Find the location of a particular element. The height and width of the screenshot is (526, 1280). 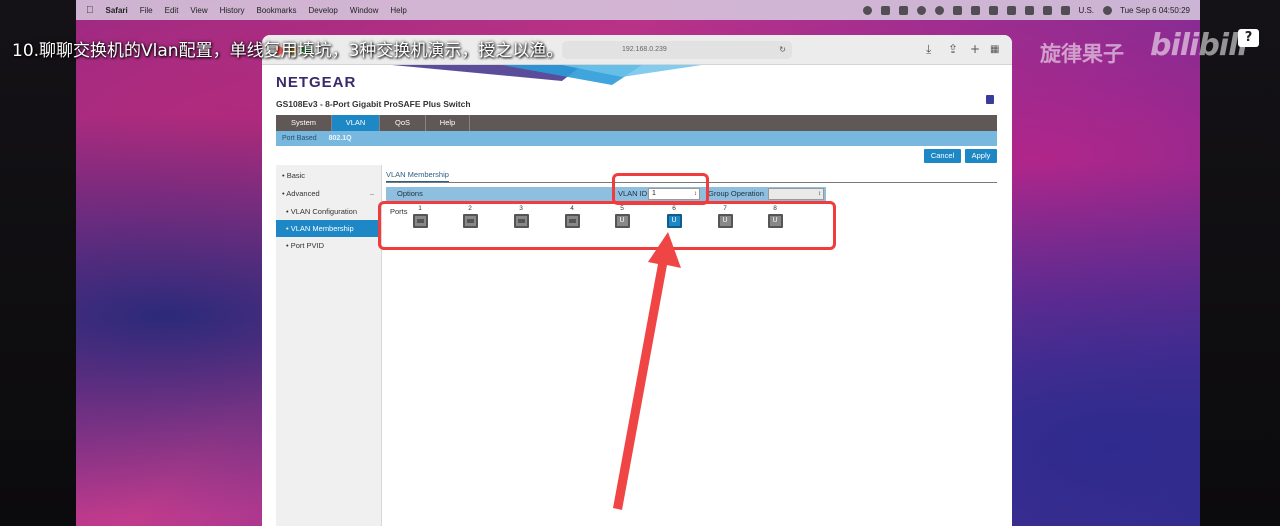

bilibili-logo: bilibili is located at coordinates (1199, 45).